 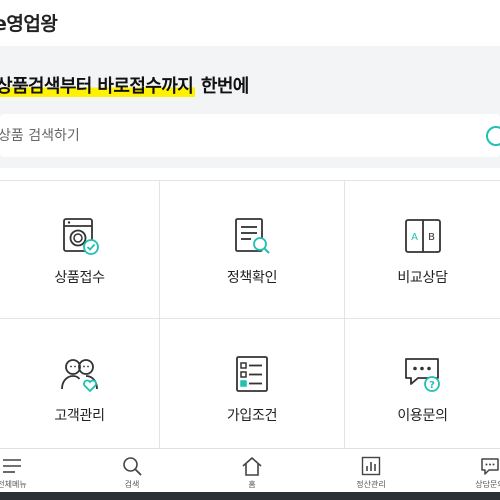 I want to click on menu-item-policy-check: 정책확인, so click(x=252, y=250).